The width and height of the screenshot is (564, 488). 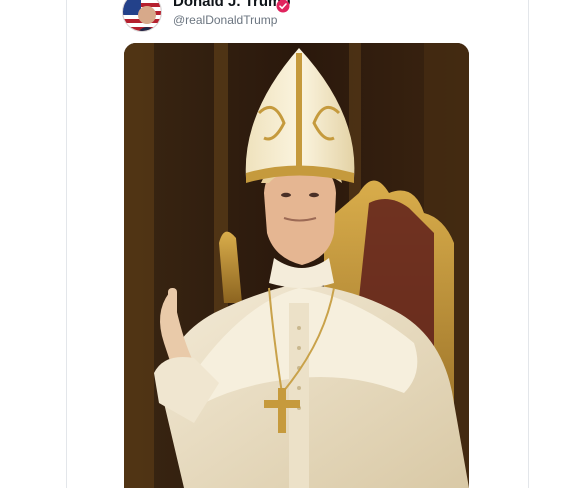 What do you see at coordinates (225, 20) in the screenshot?
I see `author-handle: @realDonaldTrump` at bounding box center [225, 20].